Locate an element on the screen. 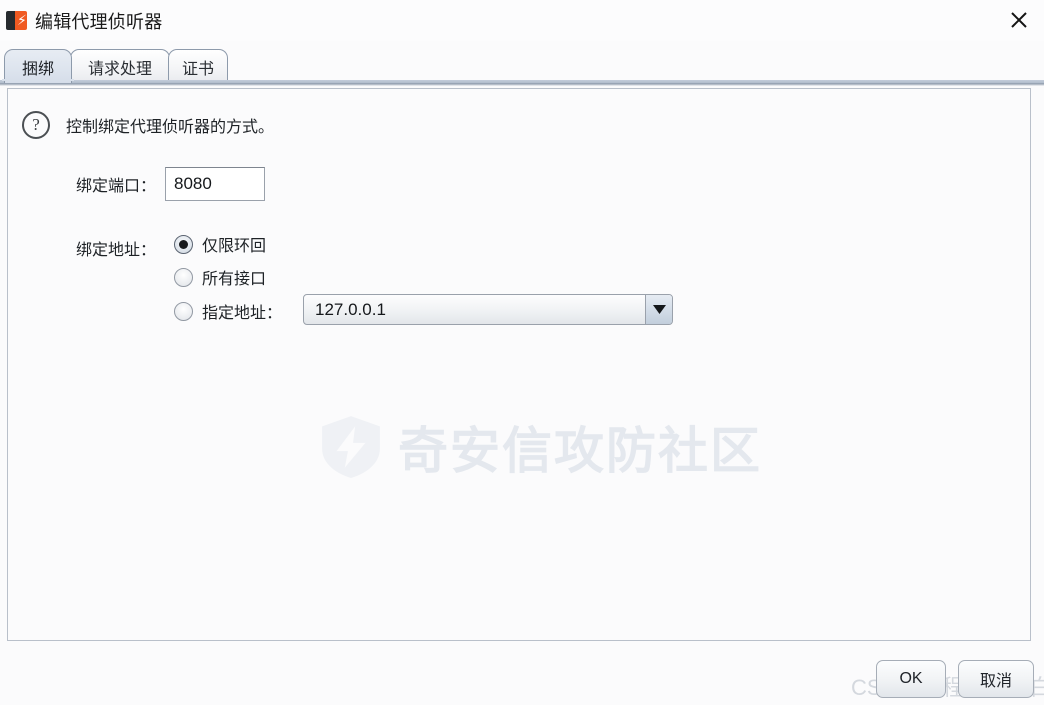 This screenshot has height=705, width=1044. window-title: 编辑代理侦听器 is located at coordinates (99, 21).